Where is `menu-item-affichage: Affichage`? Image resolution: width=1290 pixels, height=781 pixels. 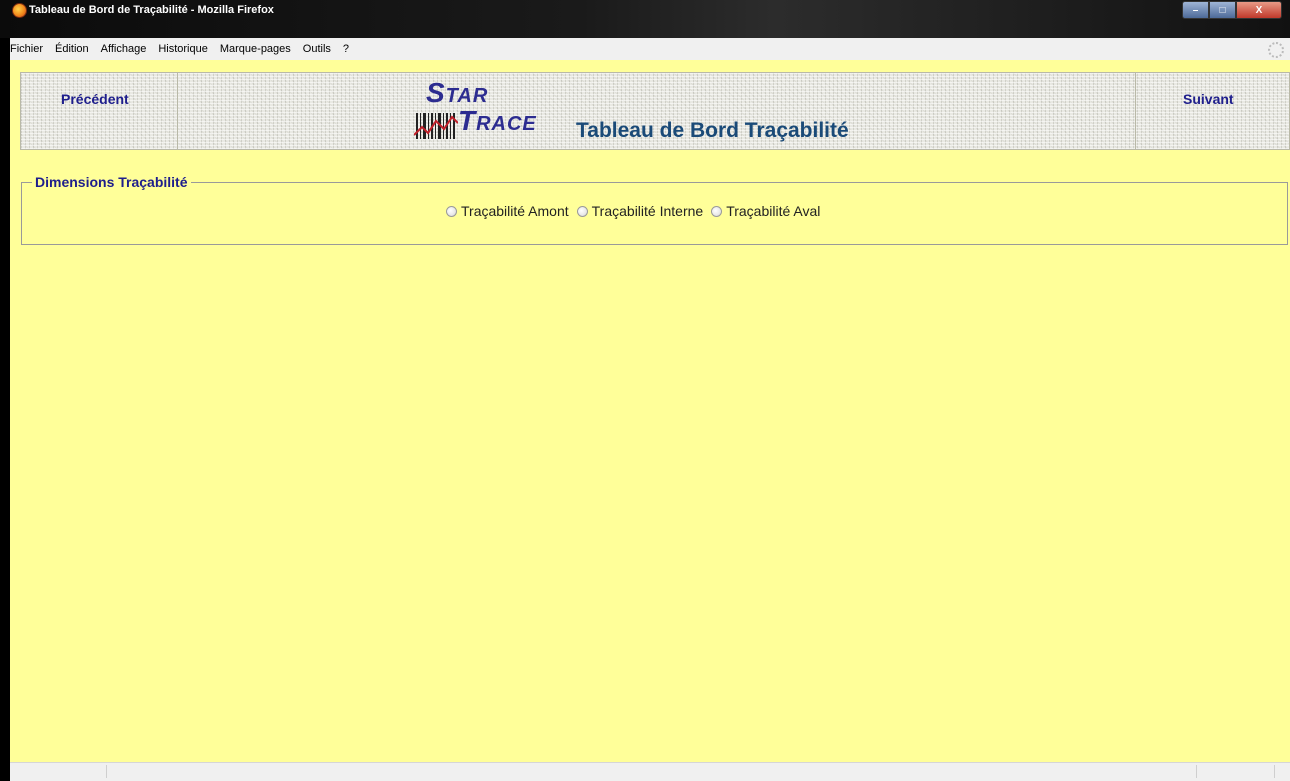
menu-item-affichage: Affichage is located at coordinates (124, 49).